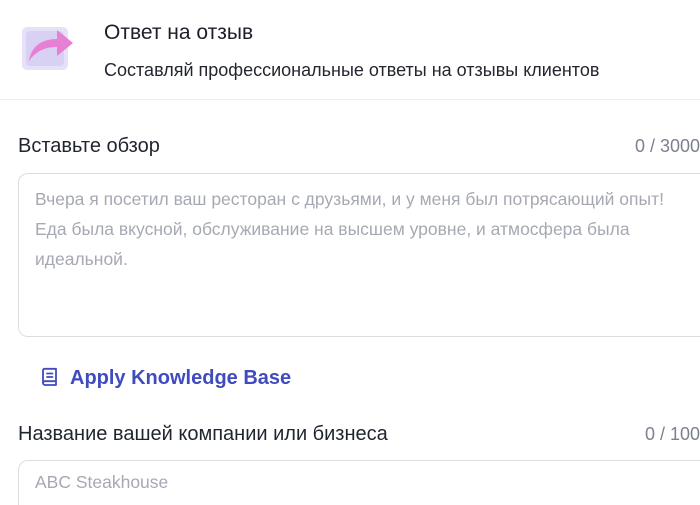  What do you see at coordinates (667, 146) in the screenshot?
I see `review-char-counter: 0 / 3000` at bounding box center [667, 146].